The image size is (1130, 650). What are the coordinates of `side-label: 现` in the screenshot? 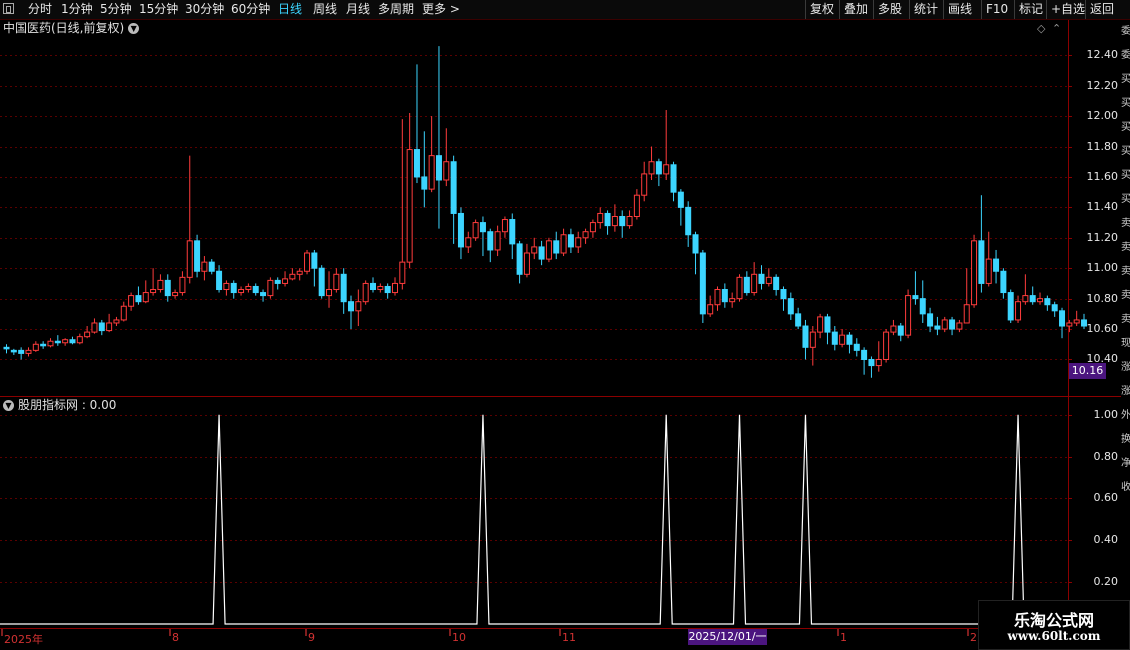 It's located at (1125, 343).